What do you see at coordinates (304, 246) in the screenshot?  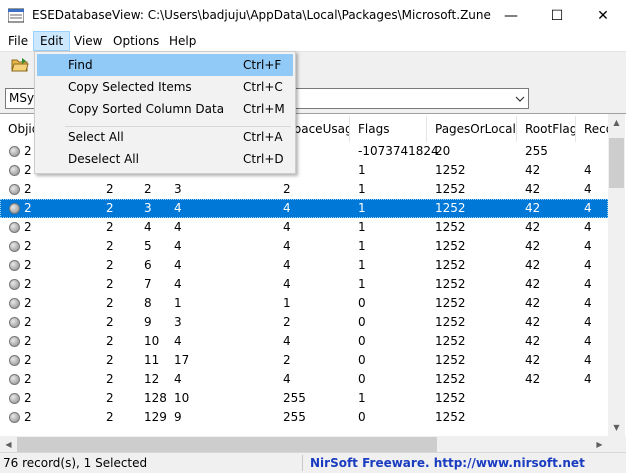 I see `table-row: 2 2 5 4 4 1 1252 42 4` at bounding box center [304, 246].